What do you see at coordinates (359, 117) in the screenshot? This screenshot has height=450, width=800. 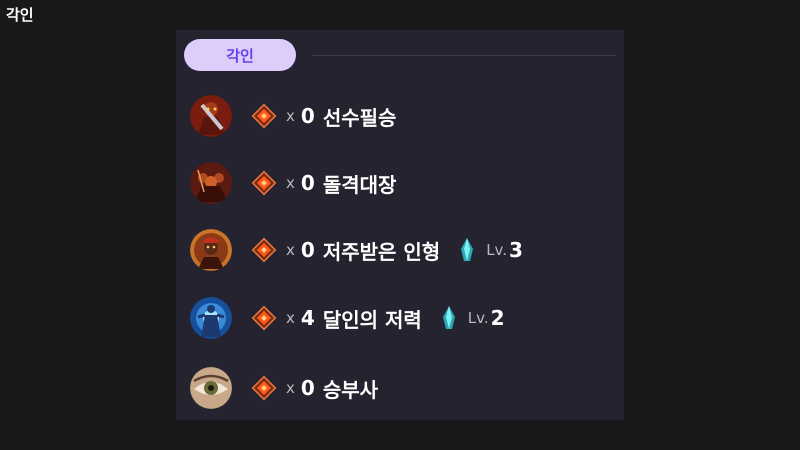 I see `engraving-name: 선수필승` at bounding box center [359, 117].